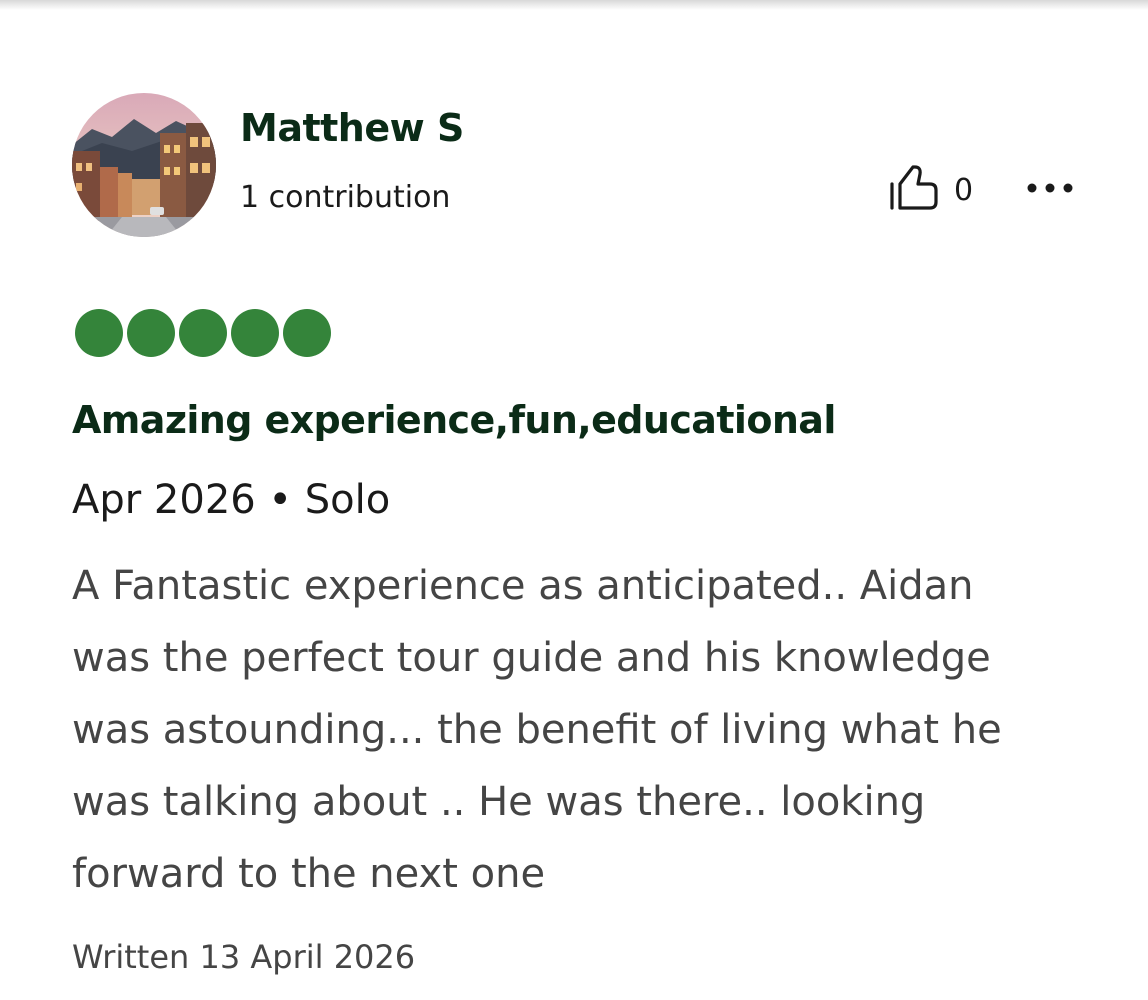 The image size is (1148, 1000). What do you see at coordinates (231, 500) in the screenshot?
I see `review-trip-info: Apr 2026 • Solo` at bounding box center [231, 500].